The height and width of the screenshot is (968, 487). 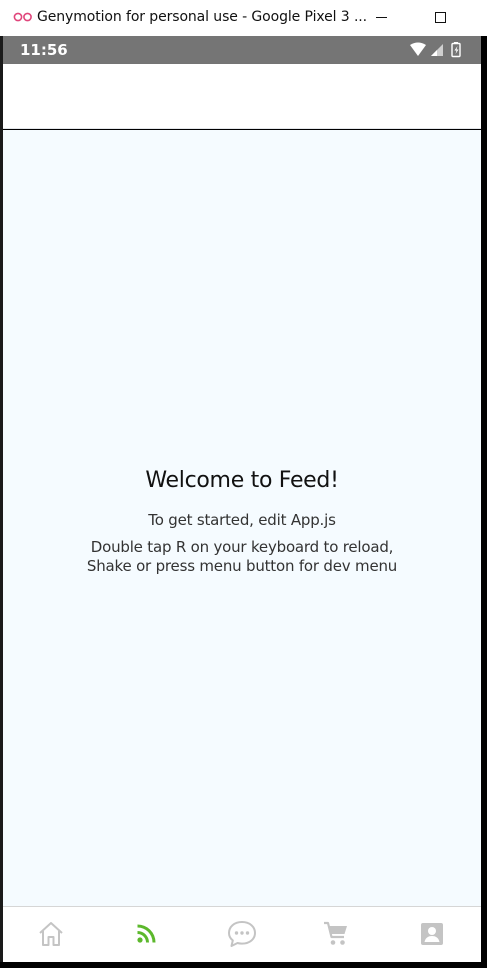 I want to click on cell-signal-icon, so click(x=437, y=50).